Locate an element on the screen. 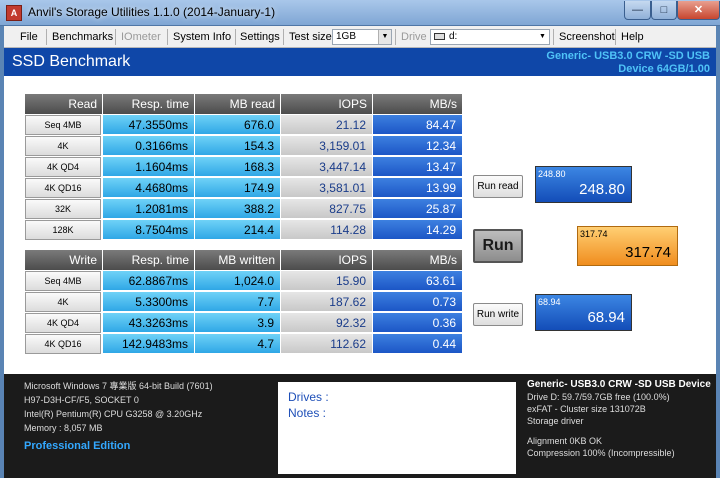  menu-benchmarks: Benchmarks is located at coordinates (82, 37).